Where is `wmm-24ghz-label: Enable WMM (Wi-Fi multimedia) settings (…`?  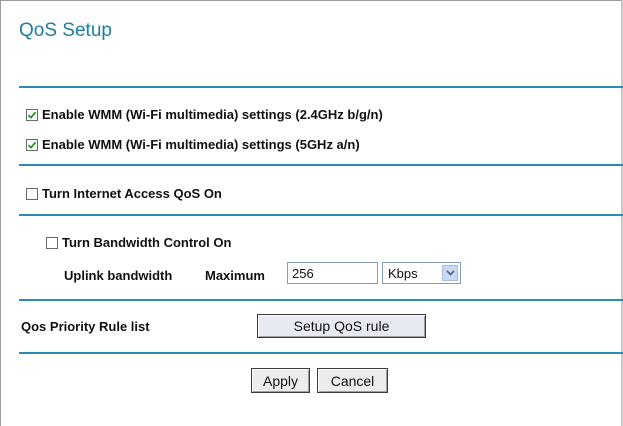 wmm-24ghz-label: Enable WMM (Wi-Fi multimedia) settings (… is located at coordinates (212, 114).